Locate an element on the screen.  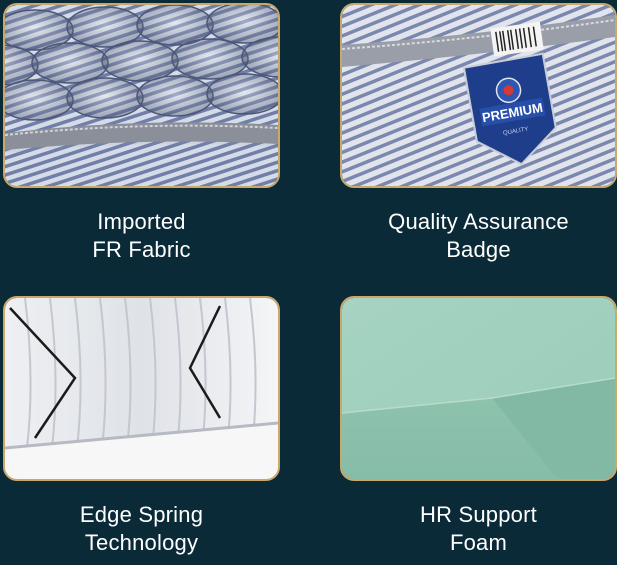
feature-caption: Imported FR Fabric is located at coordinates (141, 236).